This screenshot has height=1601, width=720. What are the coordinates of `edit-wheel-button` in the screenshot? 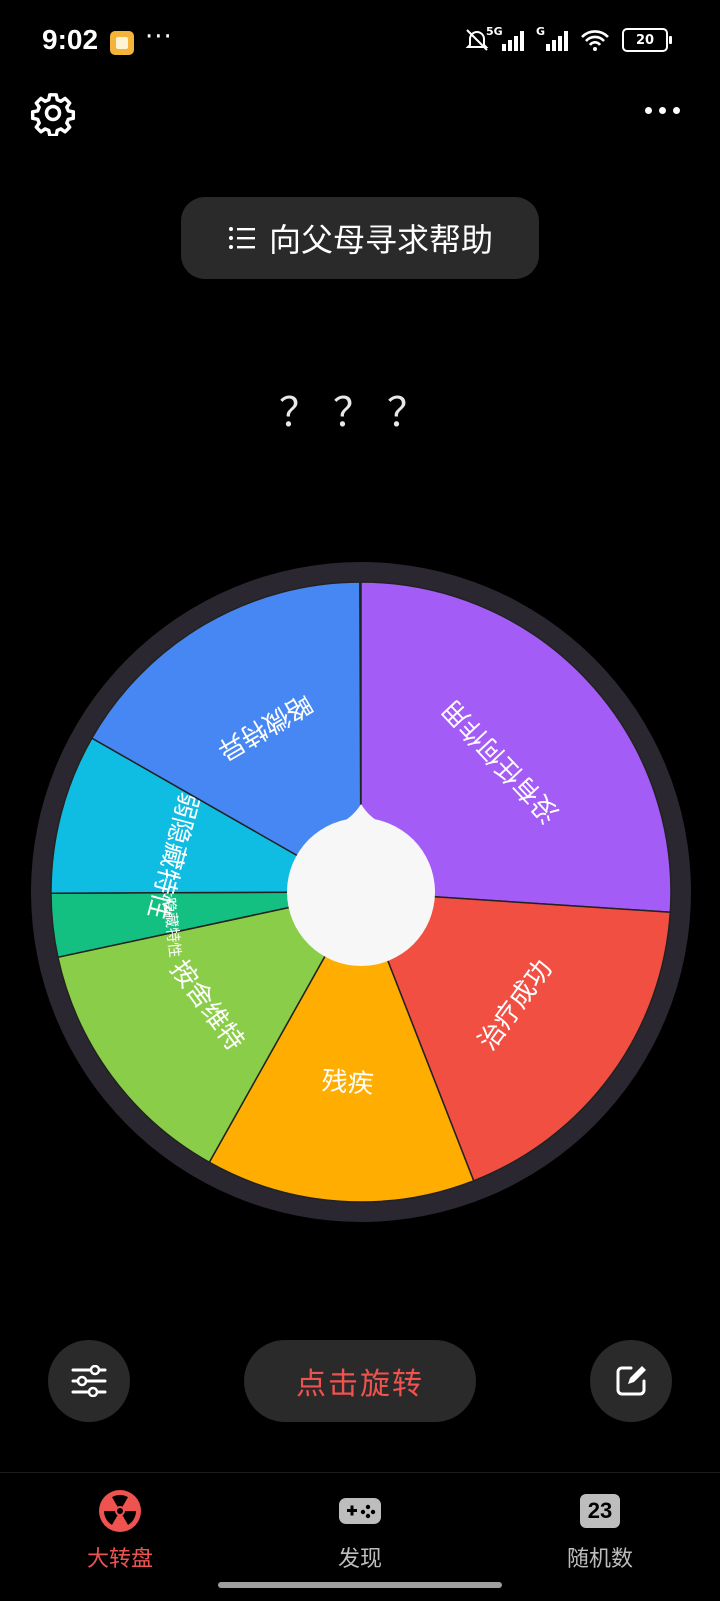 It's located at (631, 1381).